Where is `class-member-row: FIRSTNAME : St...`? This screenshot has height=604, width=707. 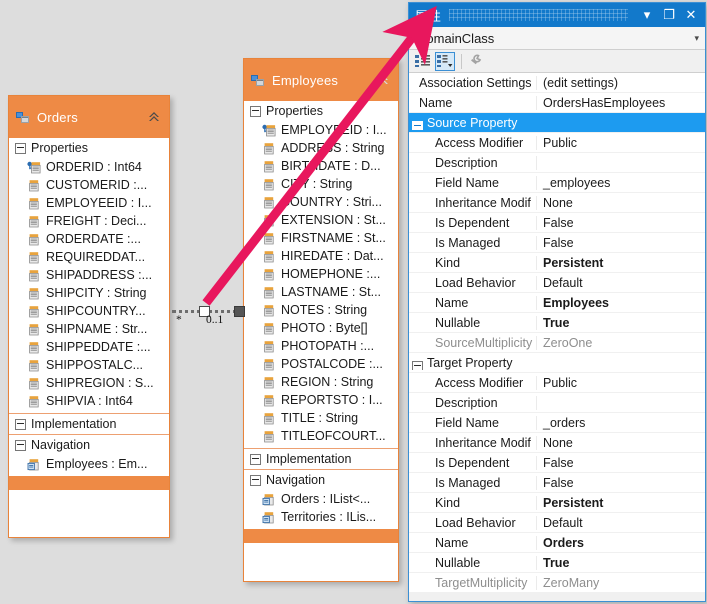
class-member-row: FIRSTNAME : St... is located at coordinates (321, 238).